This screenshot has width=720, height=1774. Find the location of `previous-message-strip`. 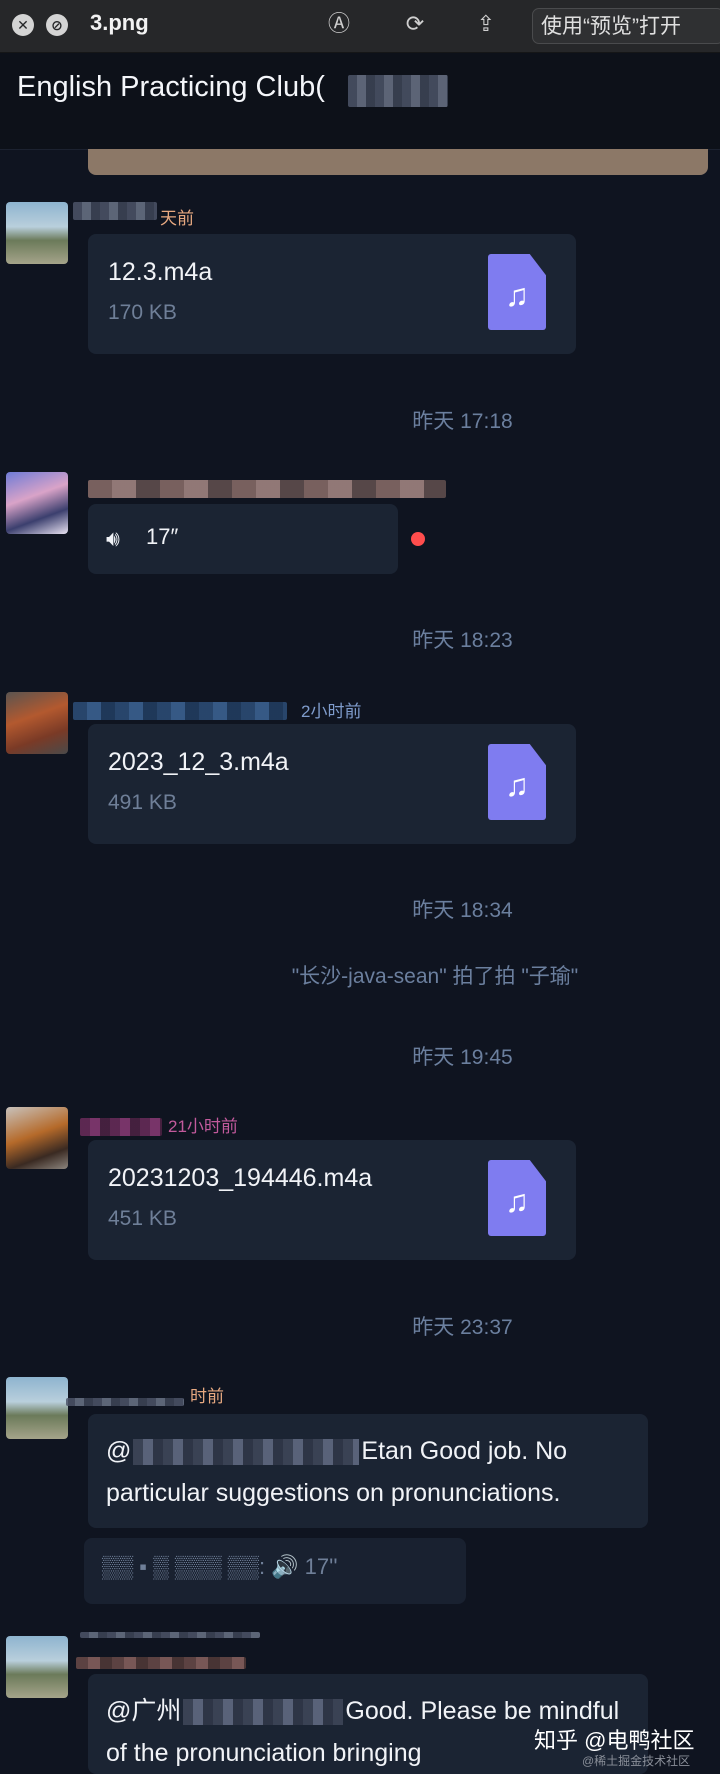

previous-message-strip is located at coordinates (398, 162).